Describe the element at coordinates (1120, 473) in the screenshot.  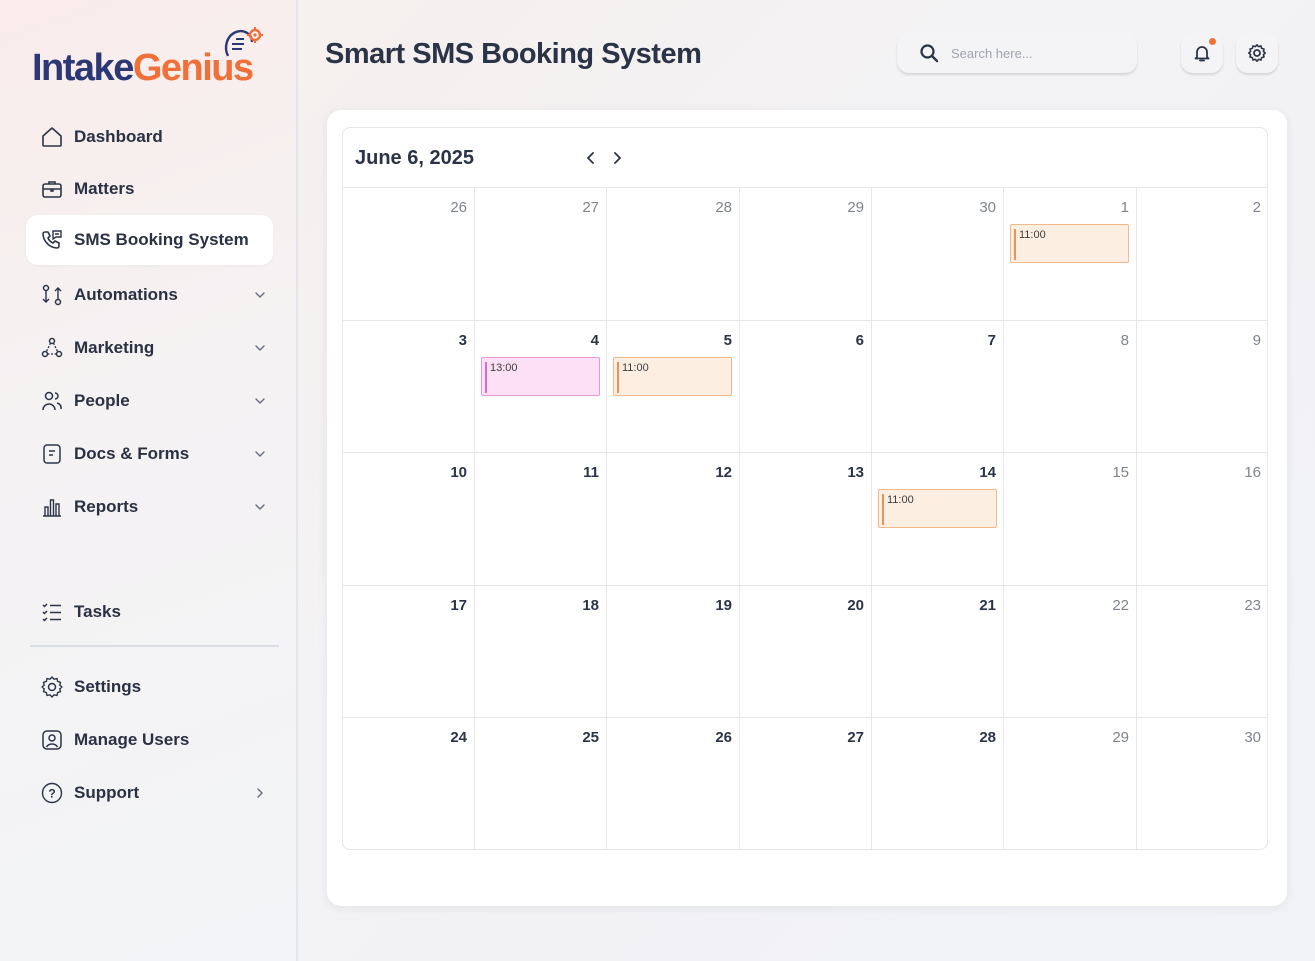
I see `day-number: 15` at that location.